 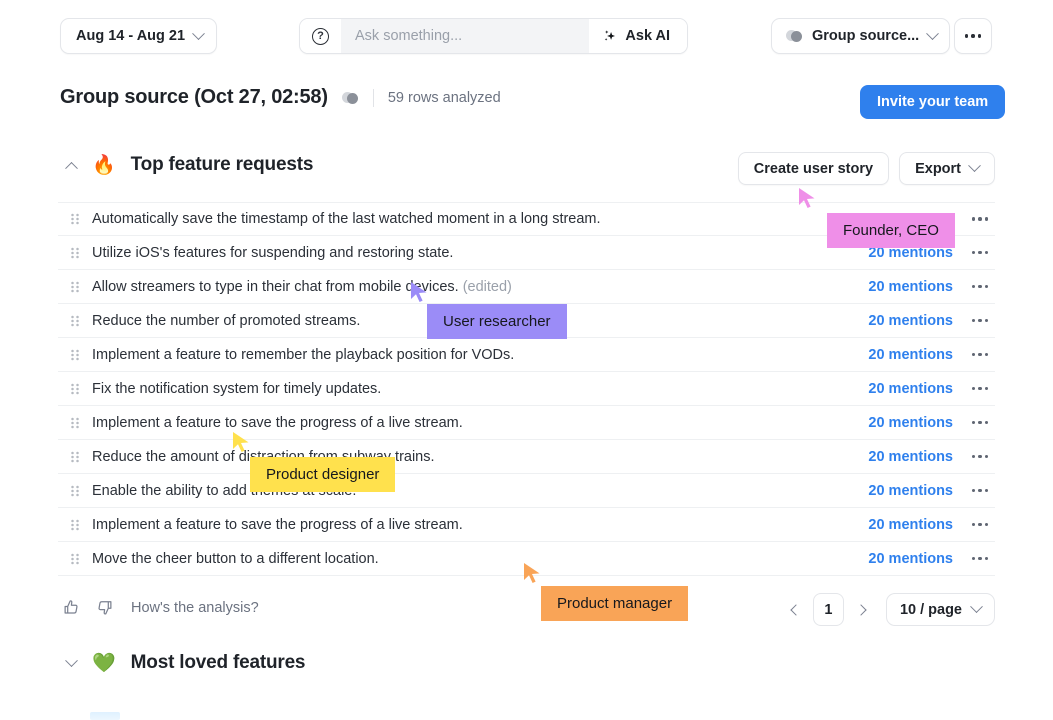 What do you see at coordinates (131, 36) in the screenshot?
I see `date-range-label: Aug 14 - Aug 21` at bounding box center [131, 36].